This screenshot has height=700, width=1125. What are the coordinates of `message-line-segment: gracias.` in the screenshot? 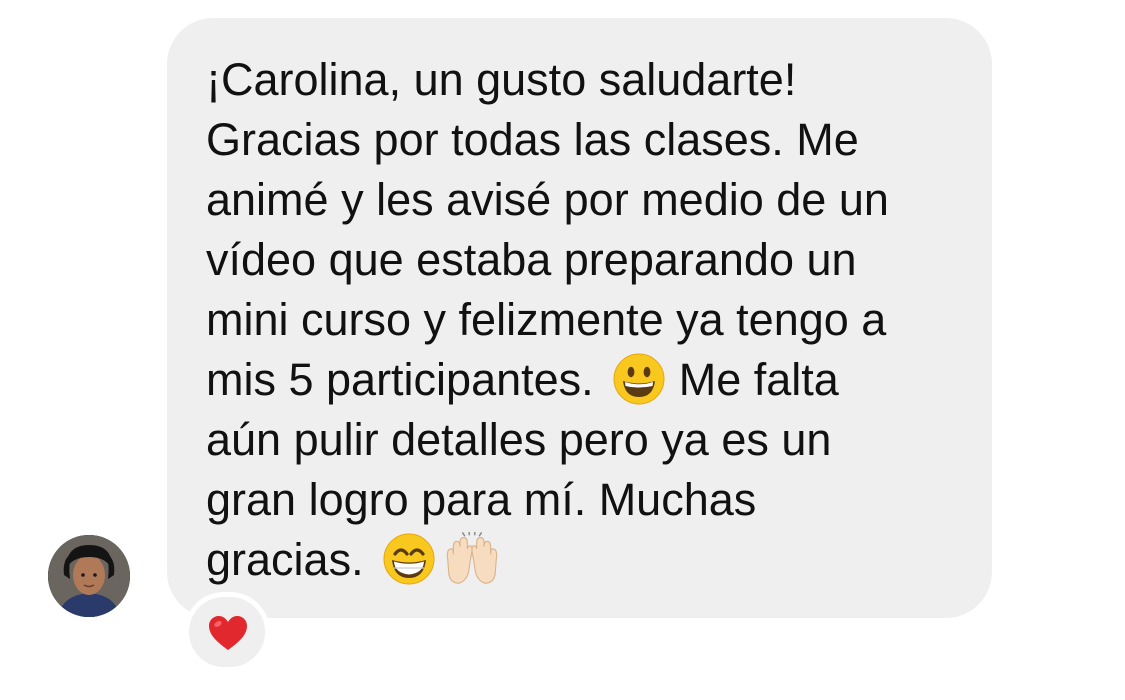 It's located at (285, 559).